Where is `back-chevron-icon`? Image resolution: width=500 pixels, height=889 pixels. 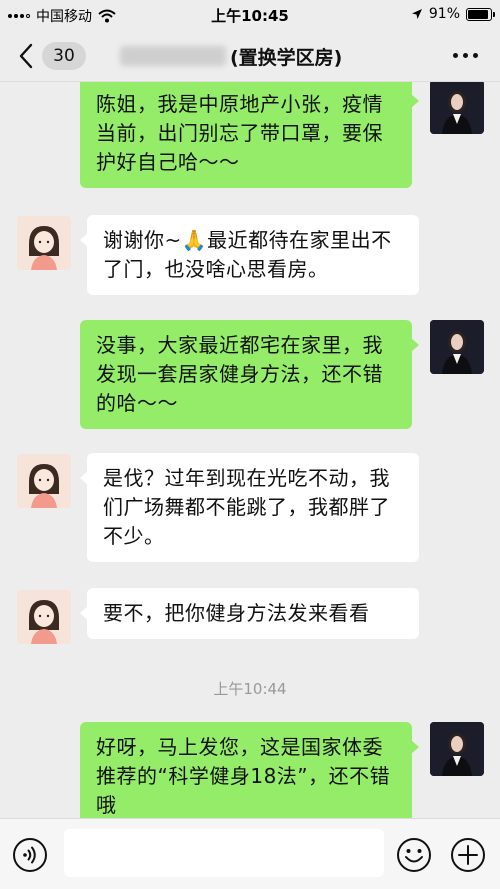 back-chevron-icon is located at coordinates (26, 56).